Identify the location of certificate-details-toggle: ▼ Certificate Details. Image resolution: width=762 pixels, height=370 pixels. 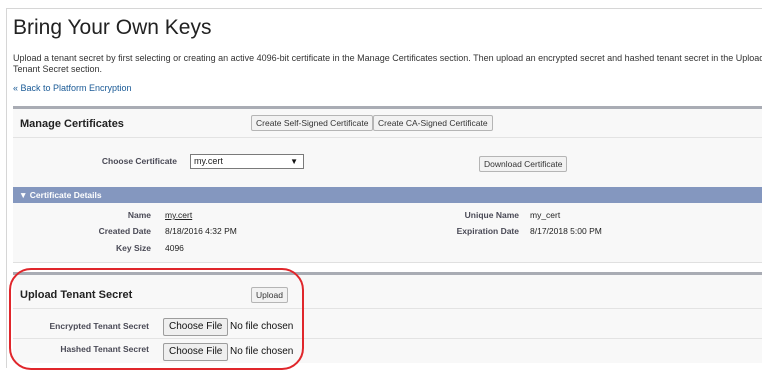
(387, 195).